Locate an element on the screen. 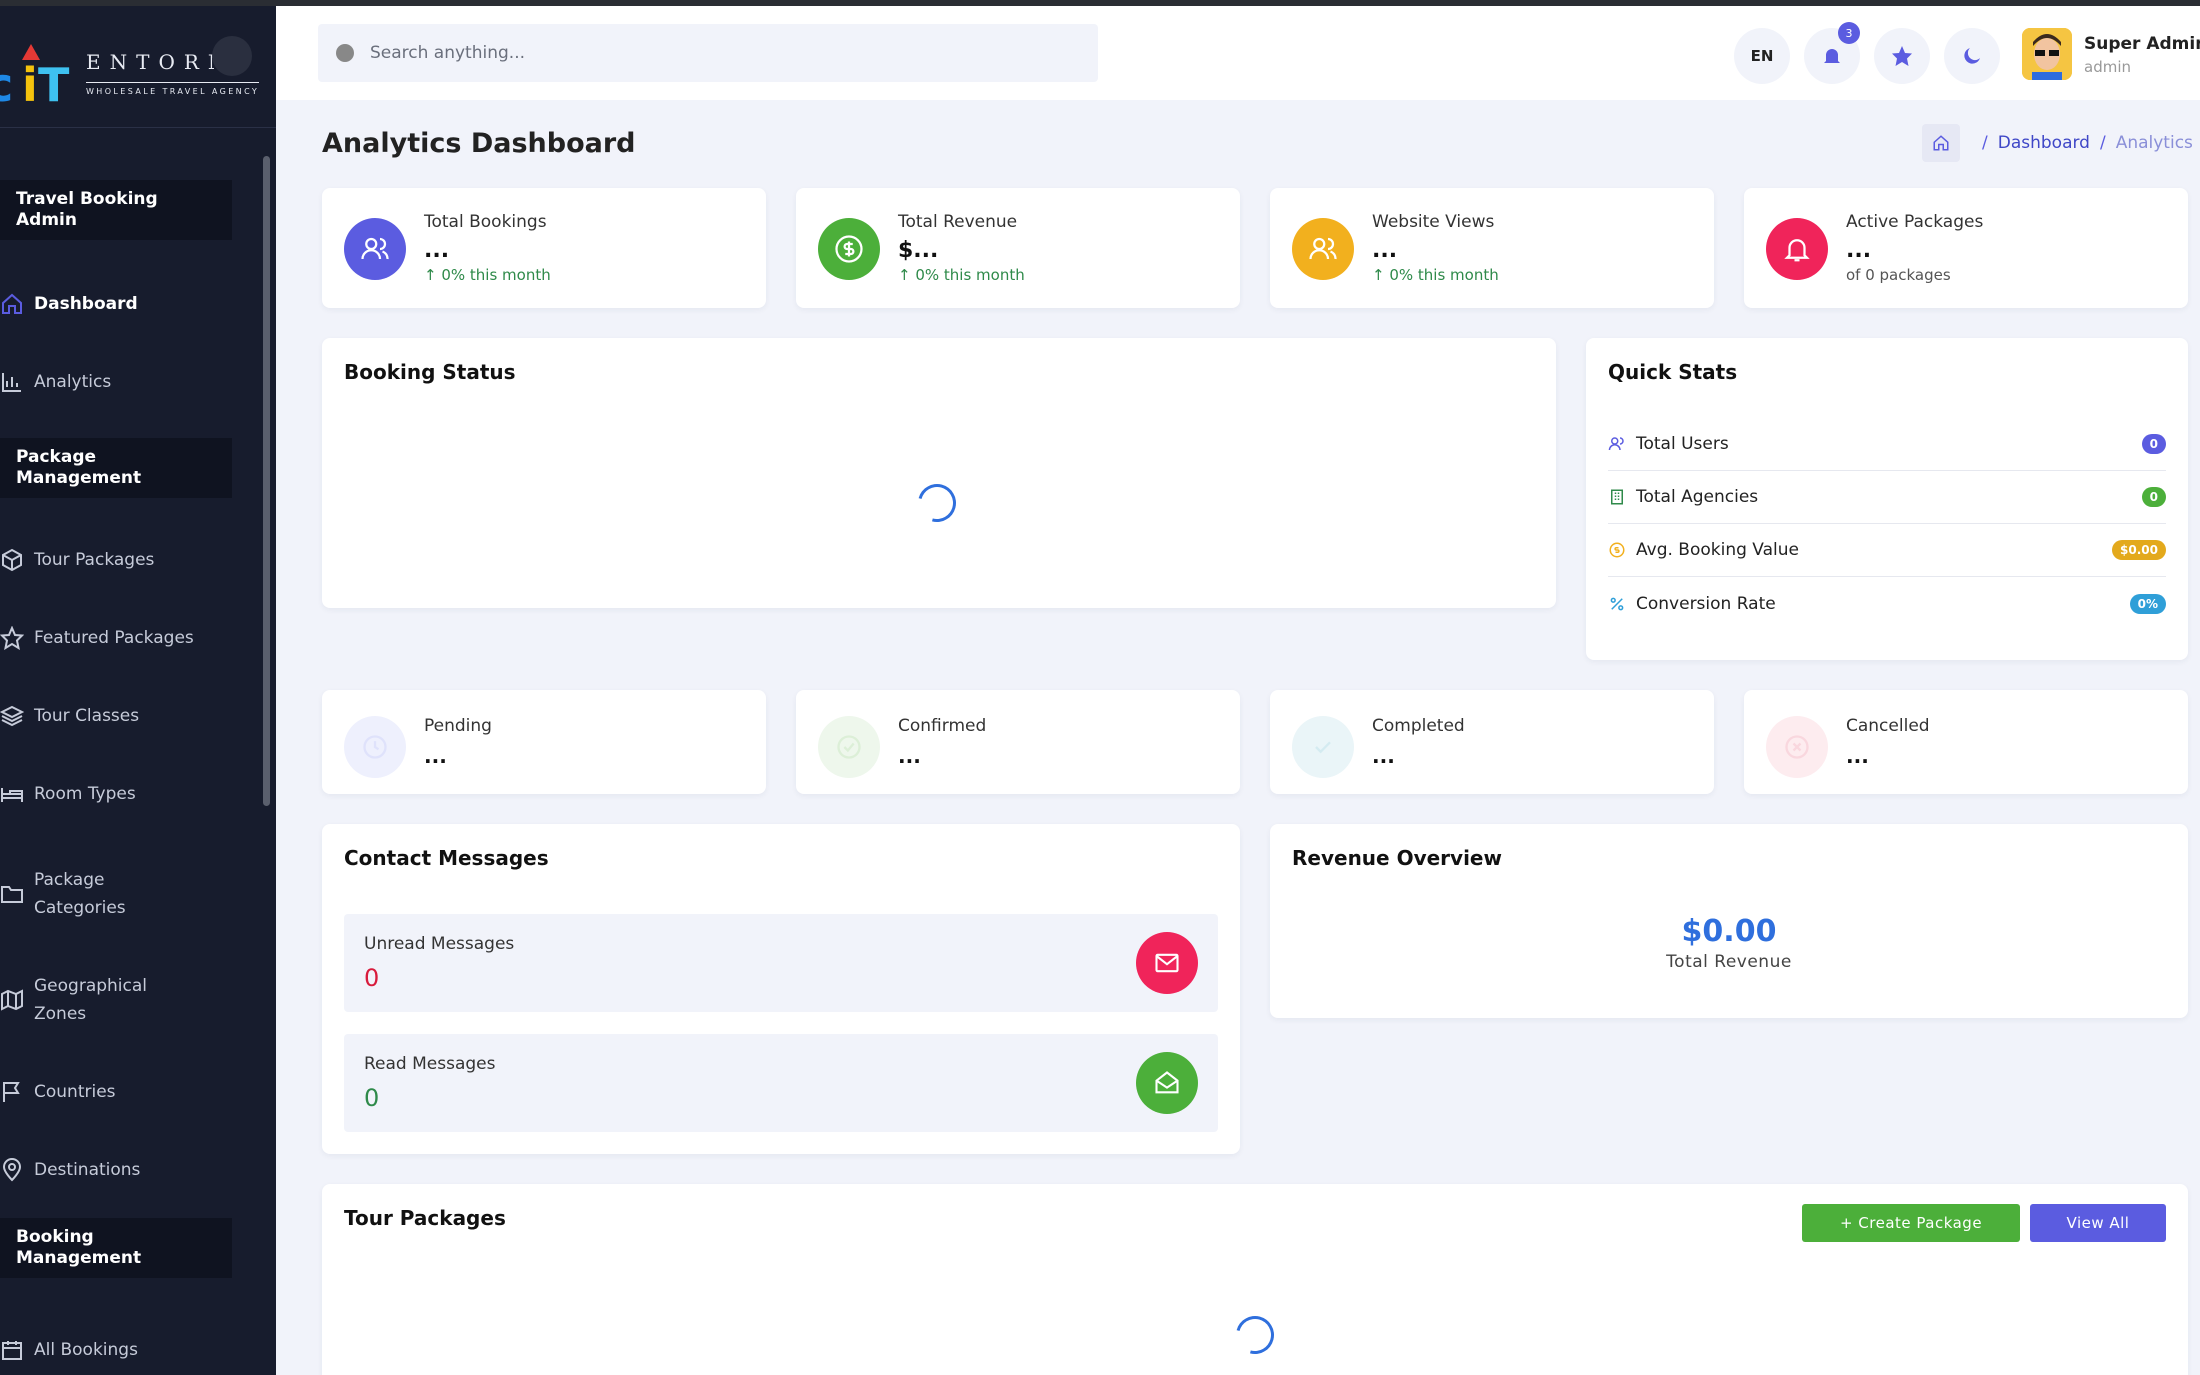 The image size is (2200, 1375). home-icon is located at coordinates (1941, 143).